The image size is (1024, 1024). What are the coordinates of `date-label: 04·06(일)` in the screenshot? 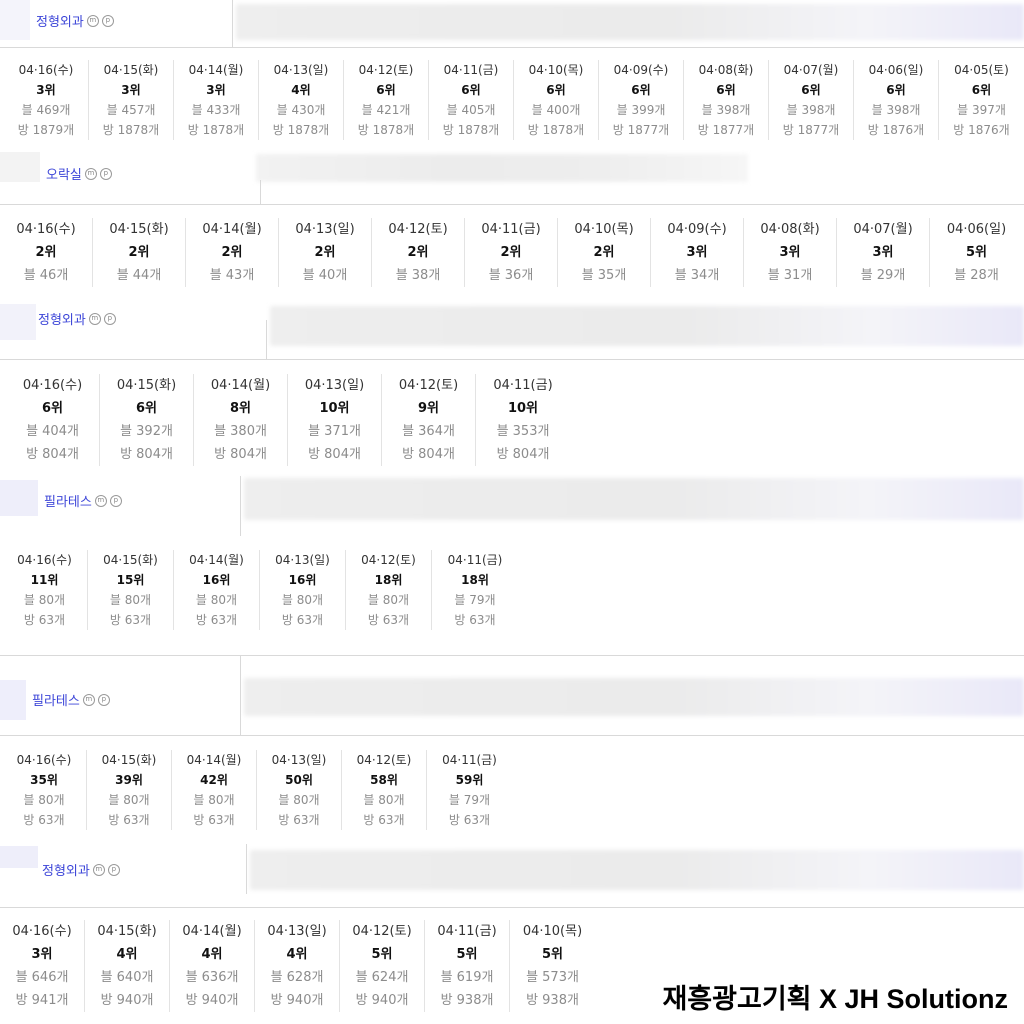 It's located at (896, 70).